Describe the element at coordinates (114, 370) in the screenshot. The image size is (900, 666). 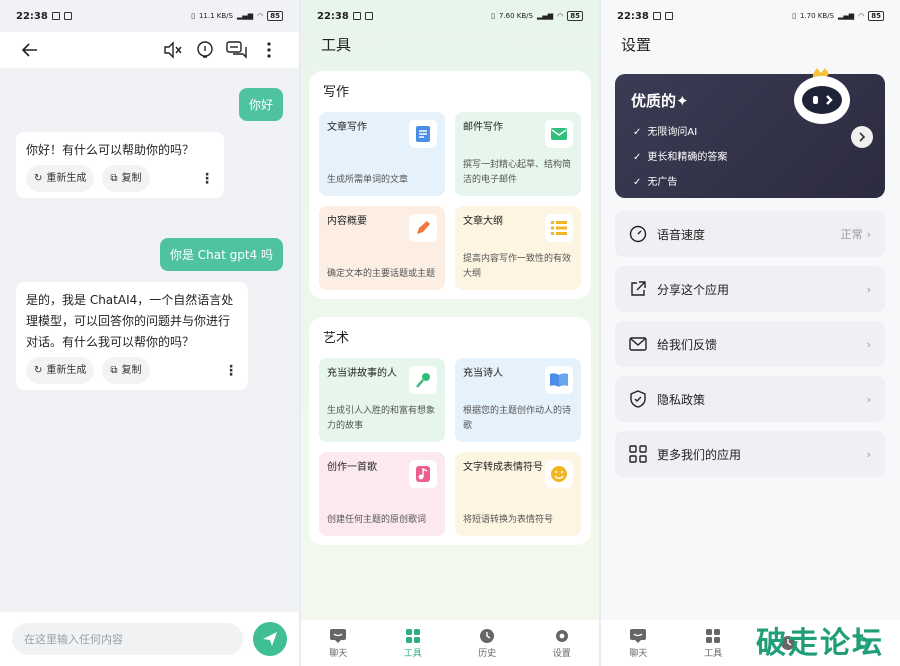
I see `copy-icon: ⧉` at that location.